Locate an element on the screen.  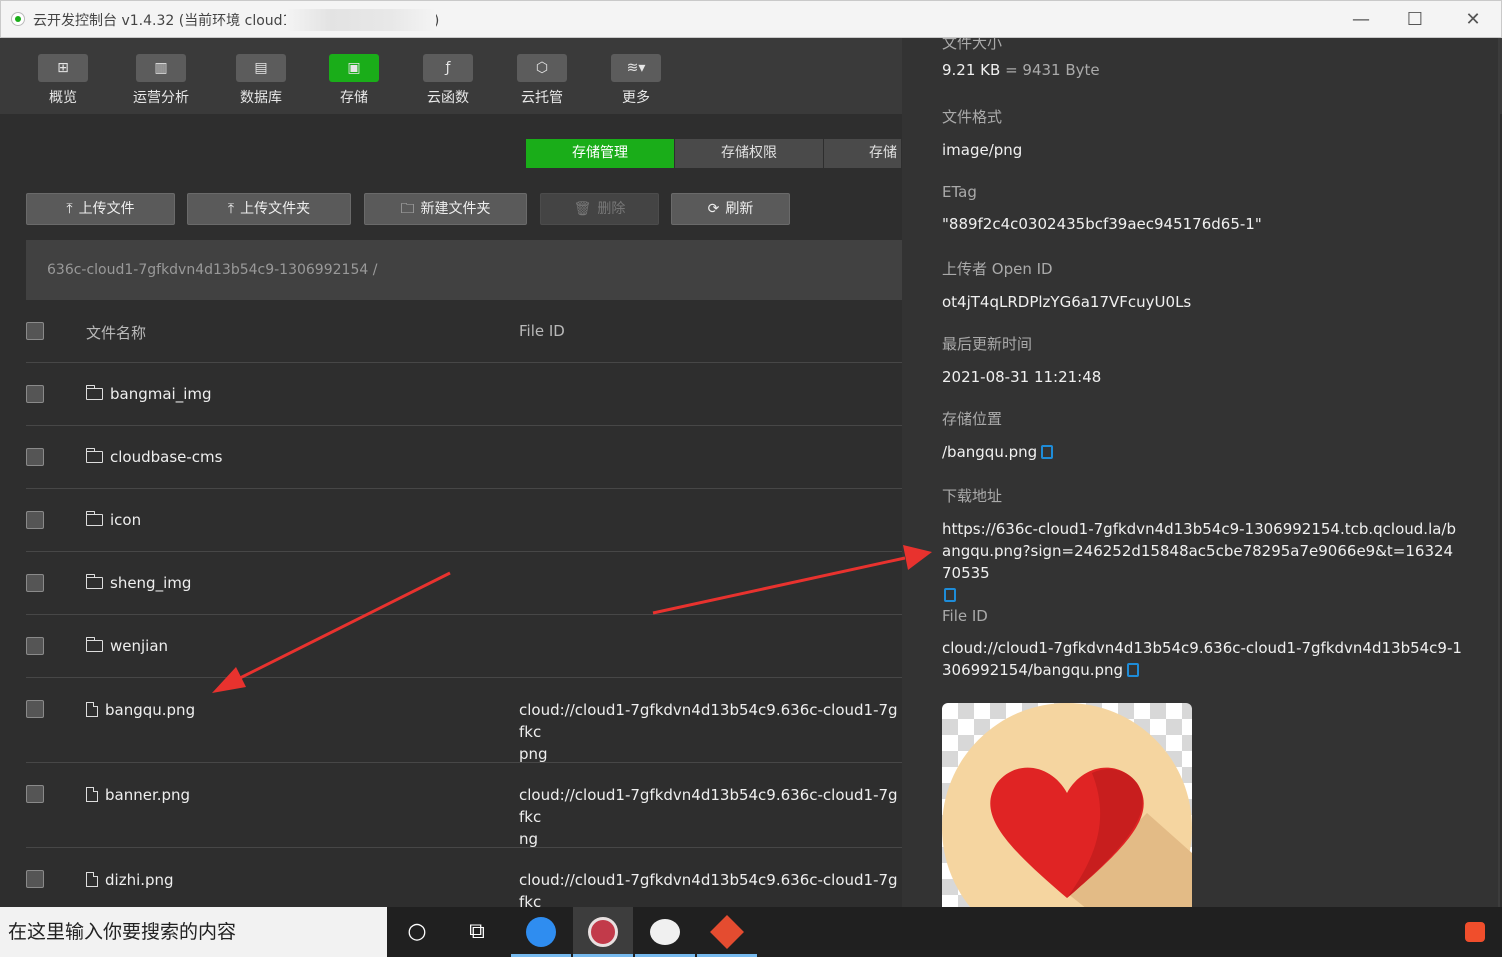
detail-value: 9.21 KB = 9431 Byte is located at coordinates (1202, 70).